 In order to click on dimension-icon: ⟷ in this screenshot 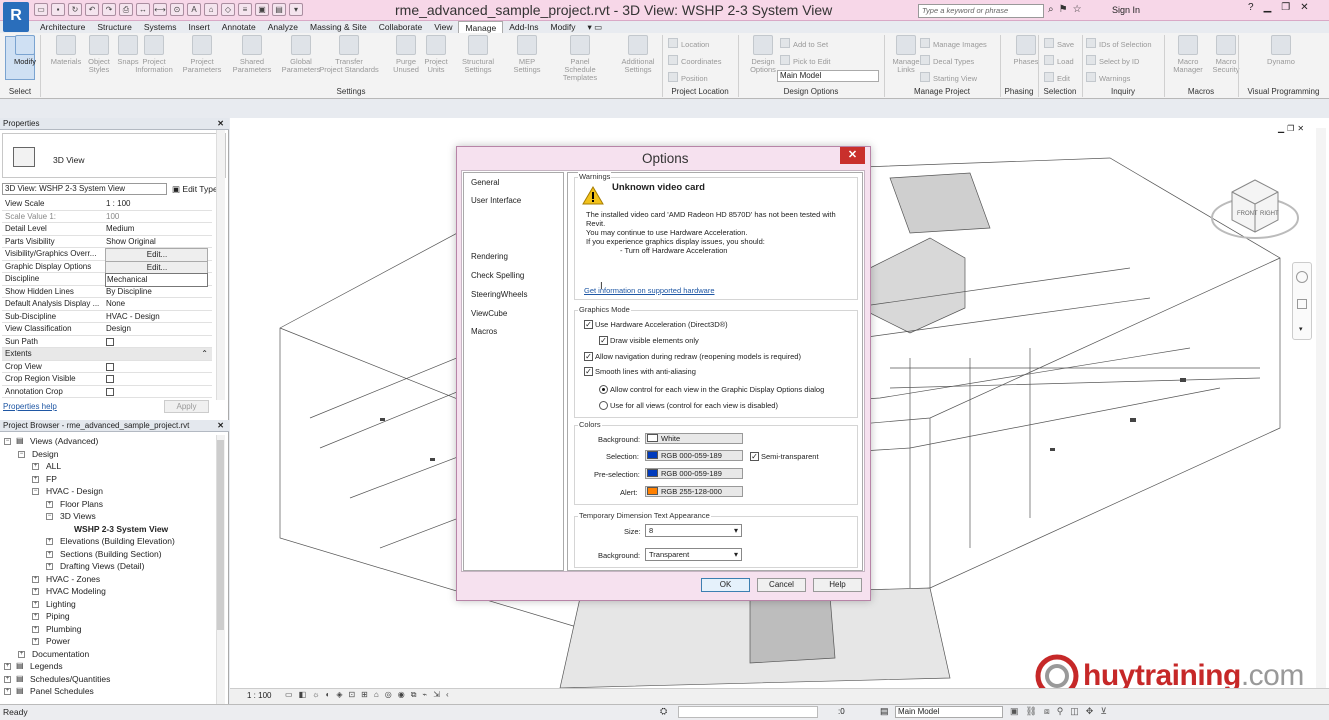, I will do `click(160, 9)`.